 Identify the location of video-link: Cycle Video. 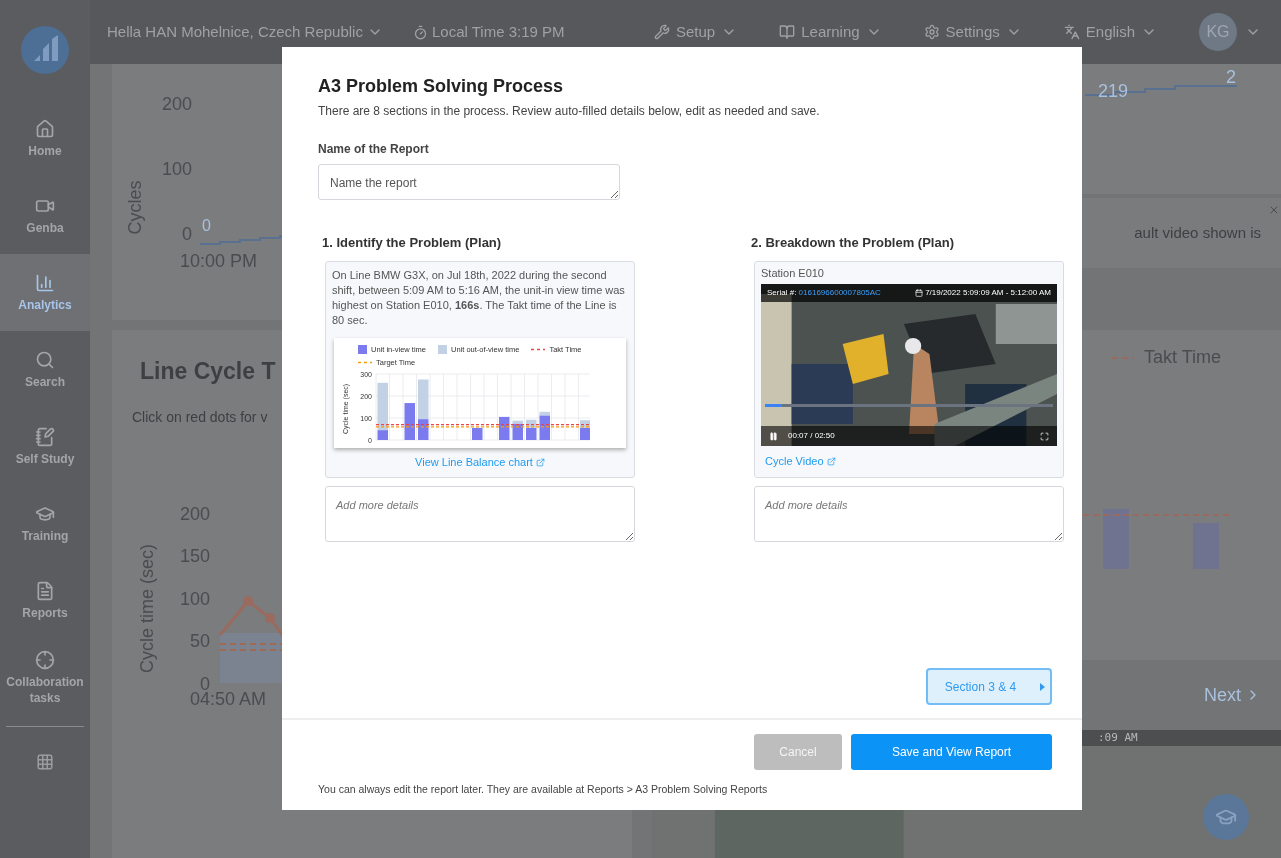
(800, 461).